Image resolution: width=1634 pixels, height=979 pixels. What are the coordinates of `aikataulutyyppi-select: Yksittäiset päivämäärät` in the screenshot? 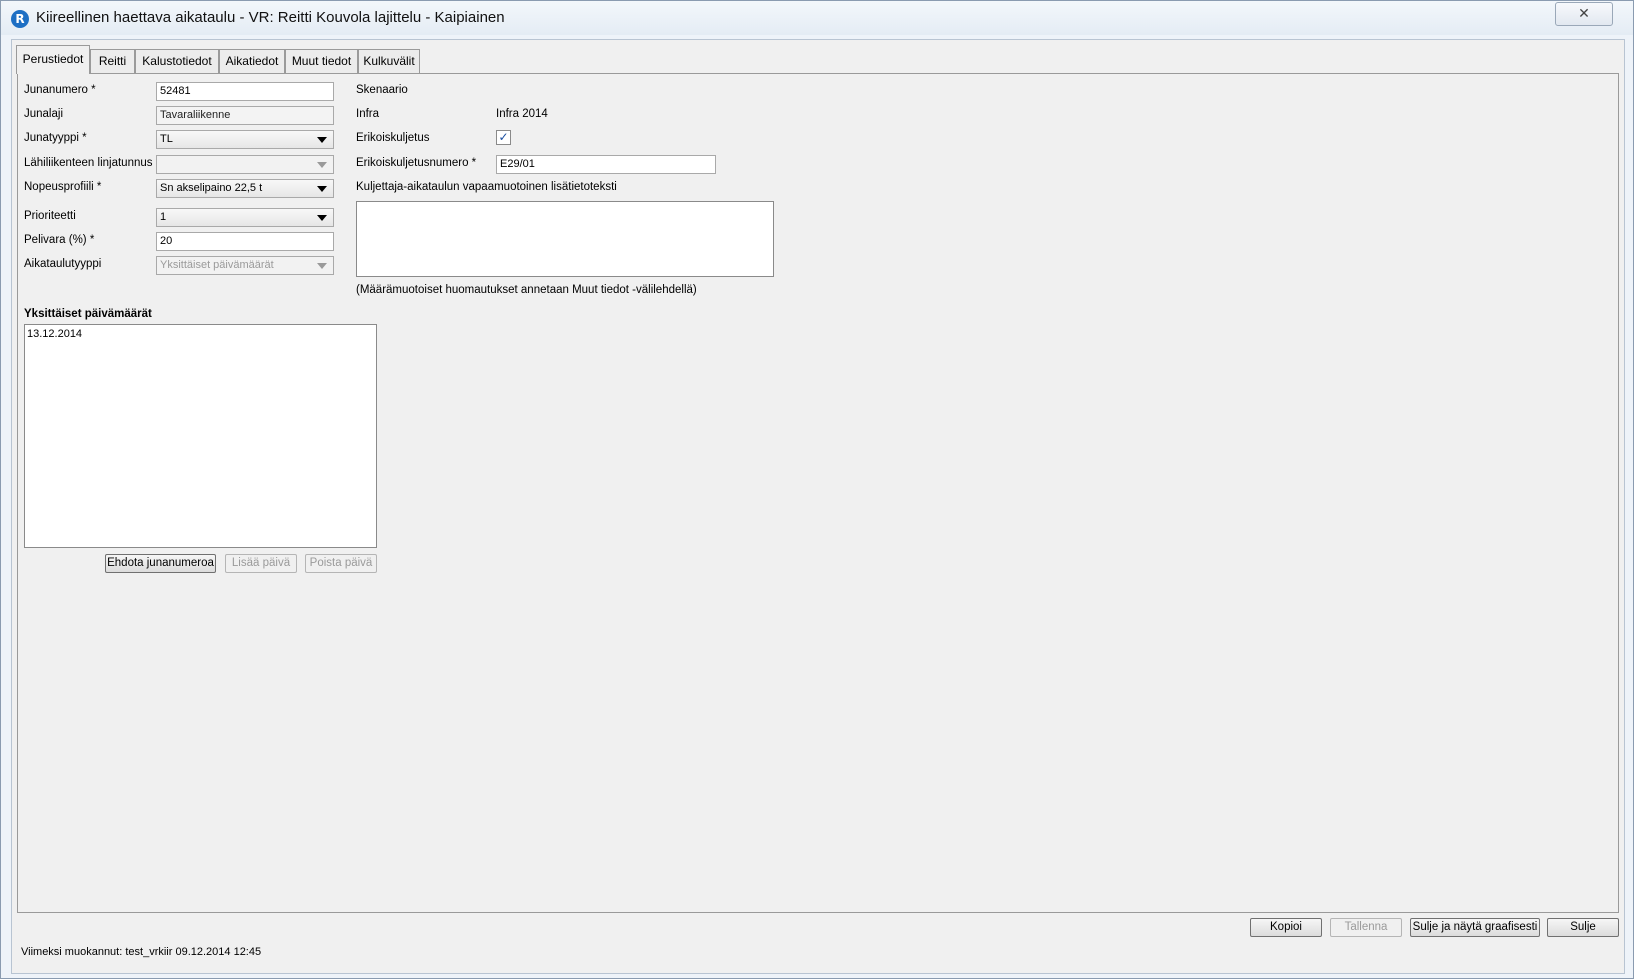 It's located at (245, 265).